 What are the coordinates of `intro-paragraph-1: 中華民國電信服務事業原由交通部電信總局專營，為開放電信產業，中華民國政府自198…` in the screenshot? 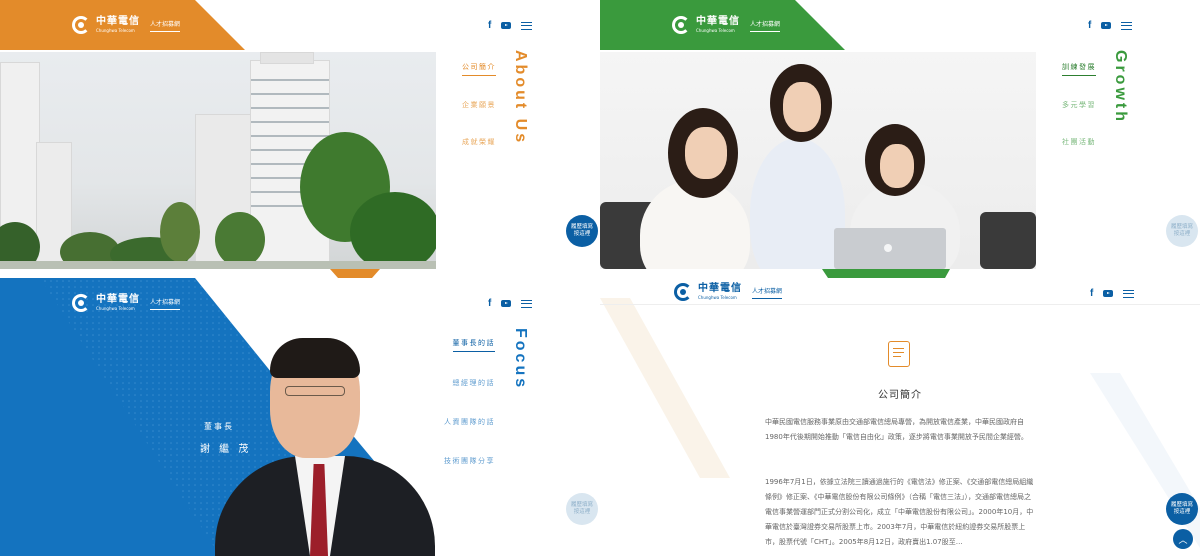 It's located at (896, 429).